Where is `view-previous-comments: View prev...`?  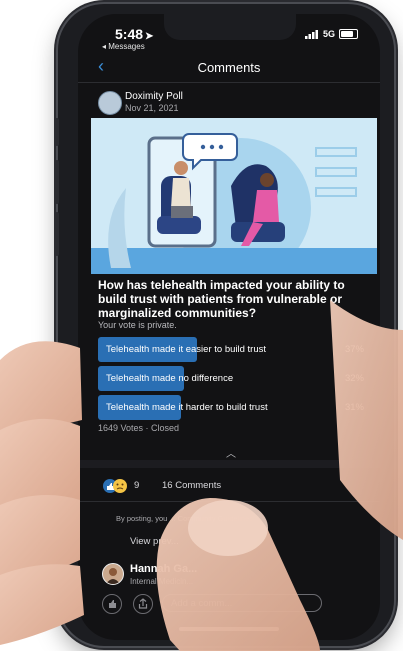 view-previous-comments: View prev... is located at coordinates (154, 541).